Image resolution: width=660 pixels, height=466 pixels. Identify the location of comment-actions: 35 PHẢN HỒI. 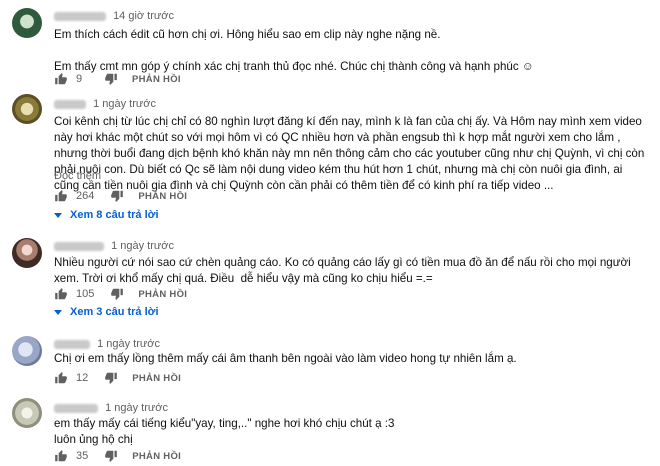
(117, 456).